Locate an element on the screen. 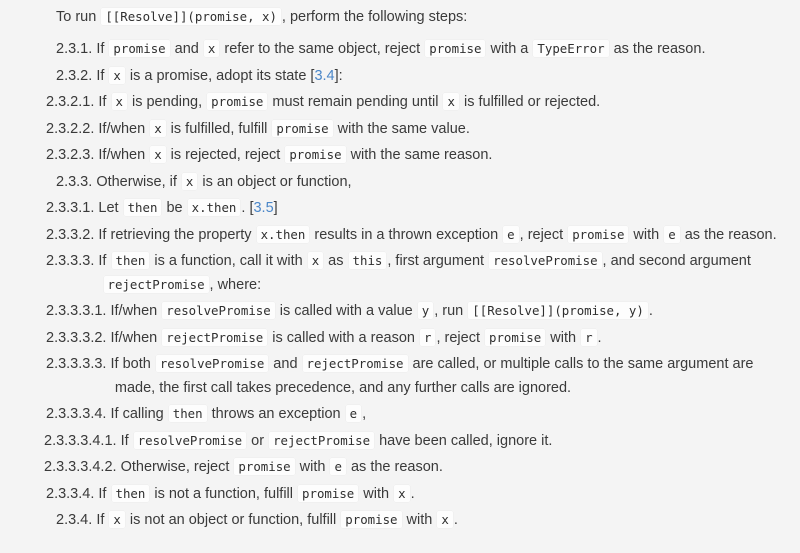 The width and height of the screenshot is (800, 553). text-span: is pending, is located at coordinates (167, 102).